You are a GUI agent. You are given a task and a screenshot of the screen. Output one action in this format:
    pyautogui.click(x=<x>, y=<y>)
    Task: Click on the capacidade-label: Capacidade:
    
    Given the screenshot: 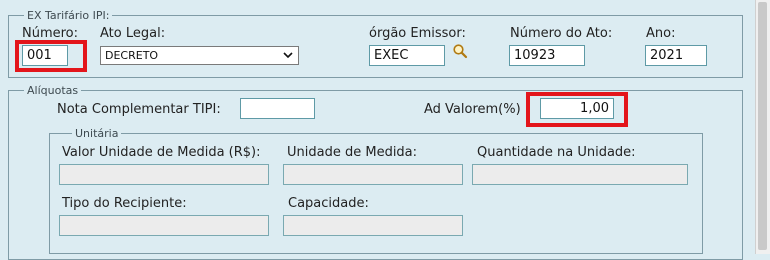 What is the action you would take?
    pyautogui.click(x=328, y=203)
    